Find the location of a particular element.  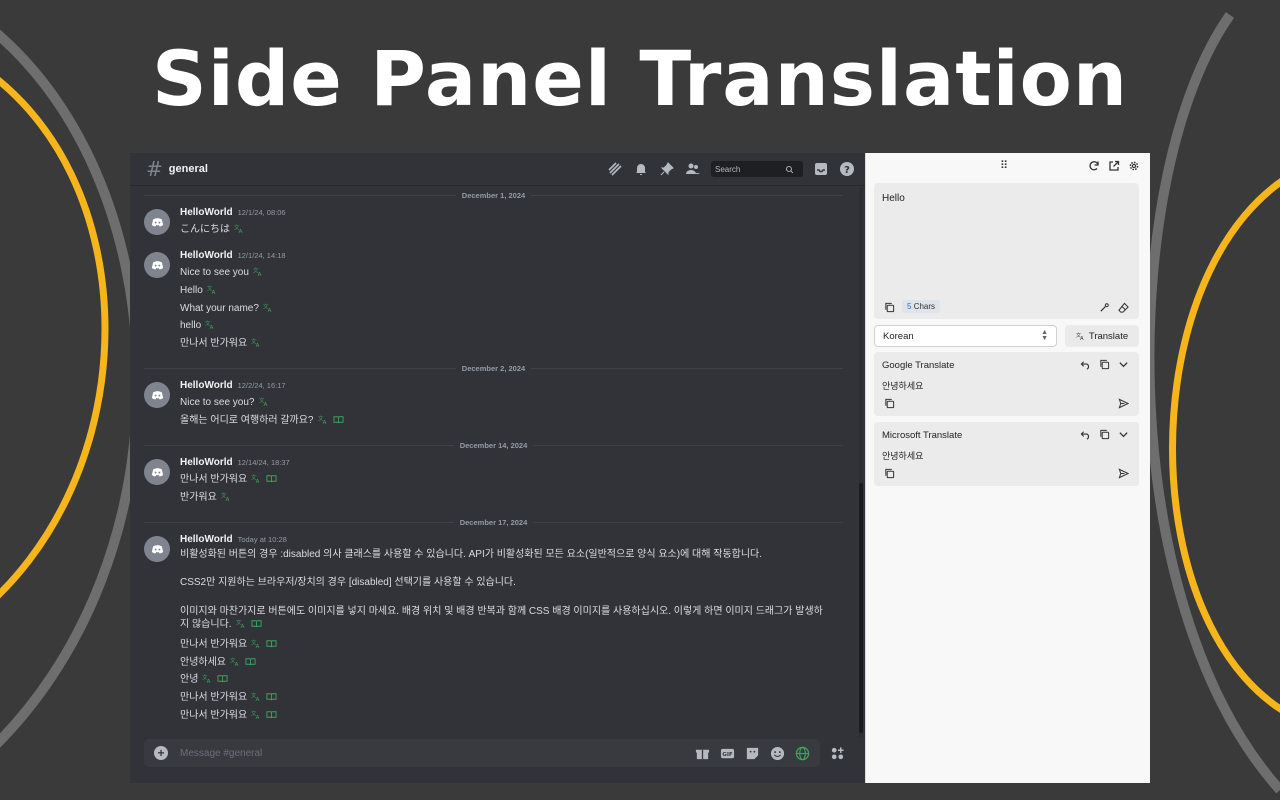

open-external-icon is located at coordinates (1114, 166).